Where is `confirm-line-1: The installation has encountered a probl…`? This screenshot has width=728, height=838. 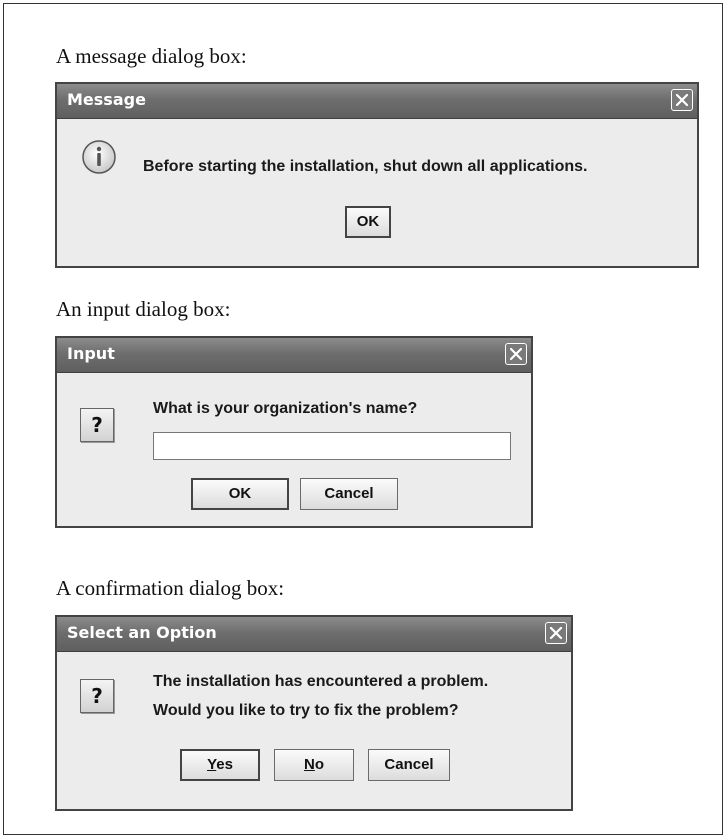
confirm-line-1: The installation has encountered a probl… is located at coordinates (321, 681).